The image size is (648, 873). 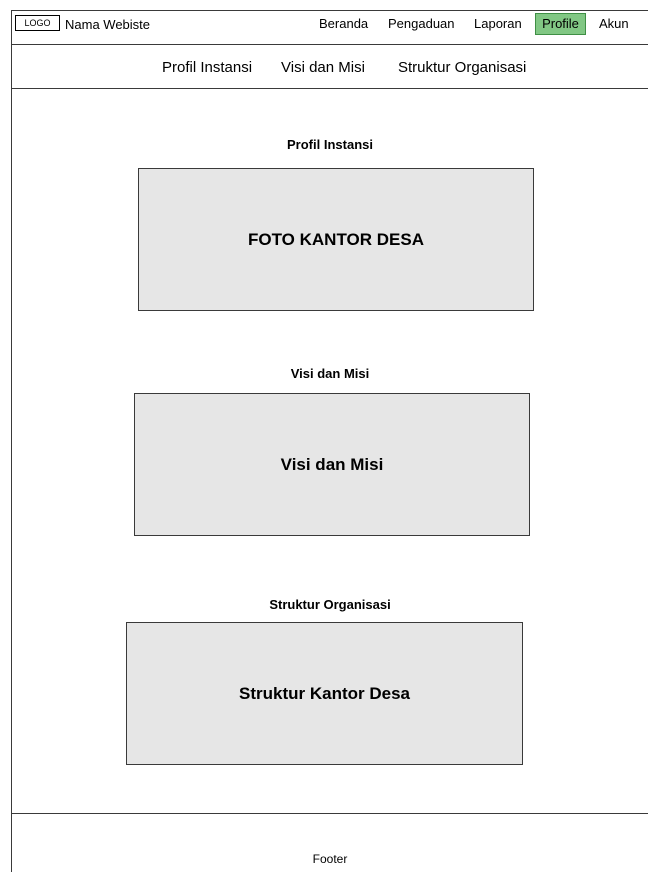 What do you see at coordinates (323, 68) in the screenshot?
I see `subnav-visi-misi: Visi dan Misi` at bounding box center [323, 68].